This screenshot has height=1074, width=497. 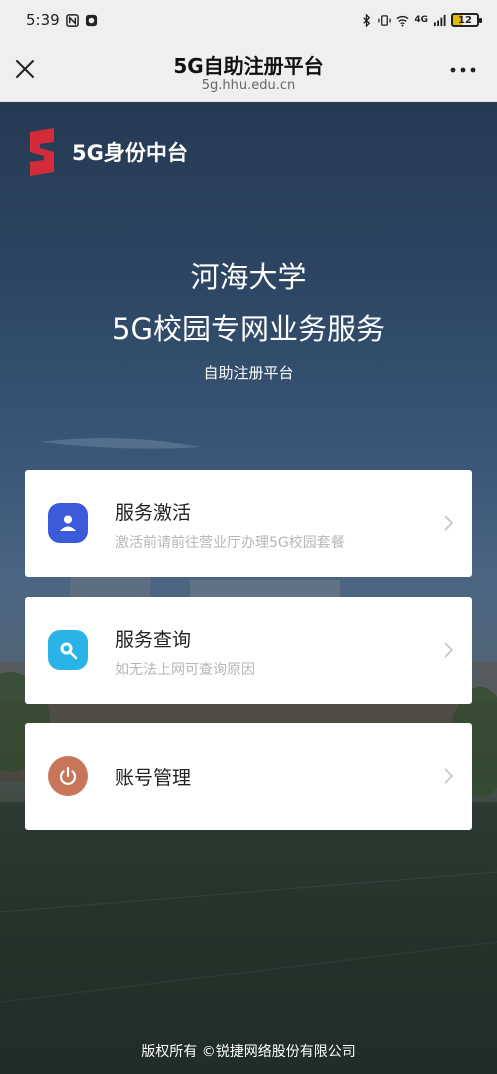 I want to click on hero-university: 河海大学, so click(x=248, y=277).